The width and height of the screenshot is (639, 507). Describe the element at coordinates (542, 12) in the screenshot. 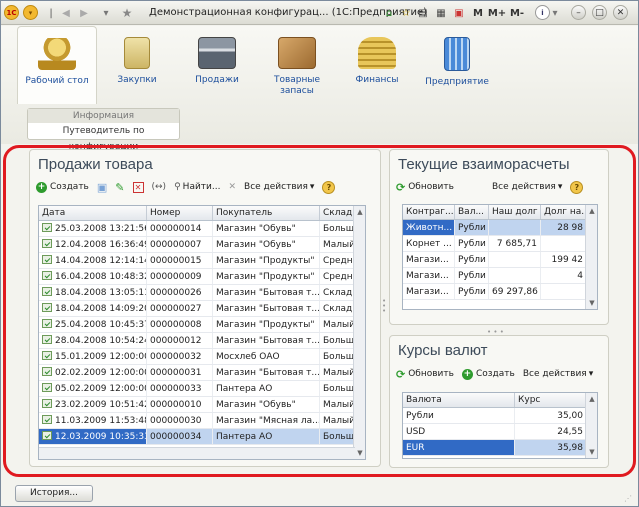

I see `info-icon: i` at that location.